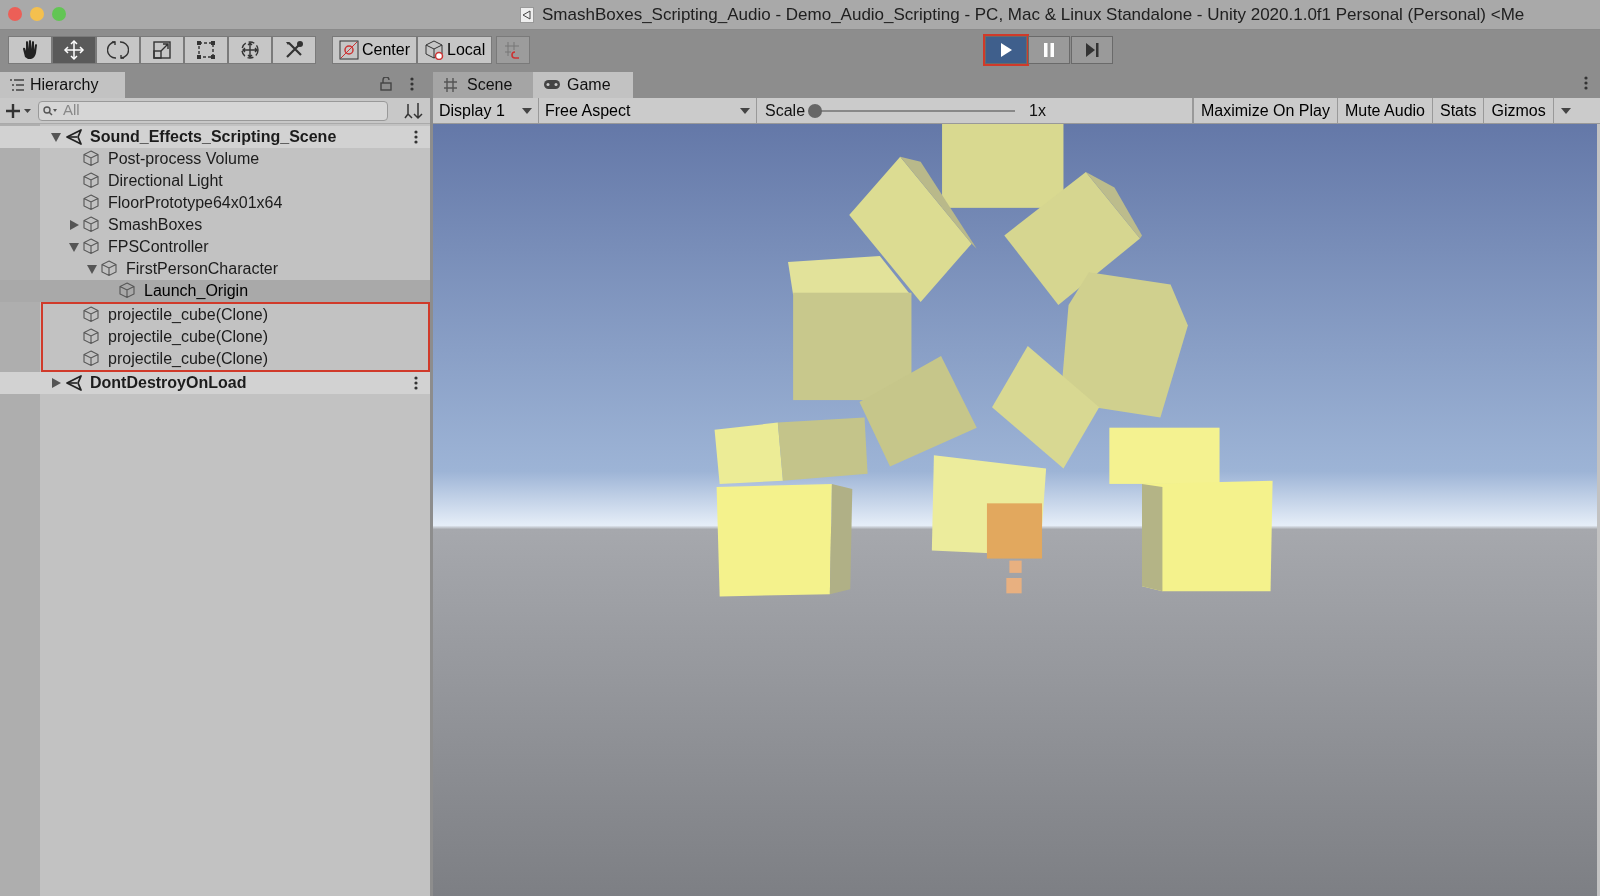 The image size is (1600, 896). Describe the element at coordinates (213, 110) in the screenshot. I see `search-field: All` at that location.